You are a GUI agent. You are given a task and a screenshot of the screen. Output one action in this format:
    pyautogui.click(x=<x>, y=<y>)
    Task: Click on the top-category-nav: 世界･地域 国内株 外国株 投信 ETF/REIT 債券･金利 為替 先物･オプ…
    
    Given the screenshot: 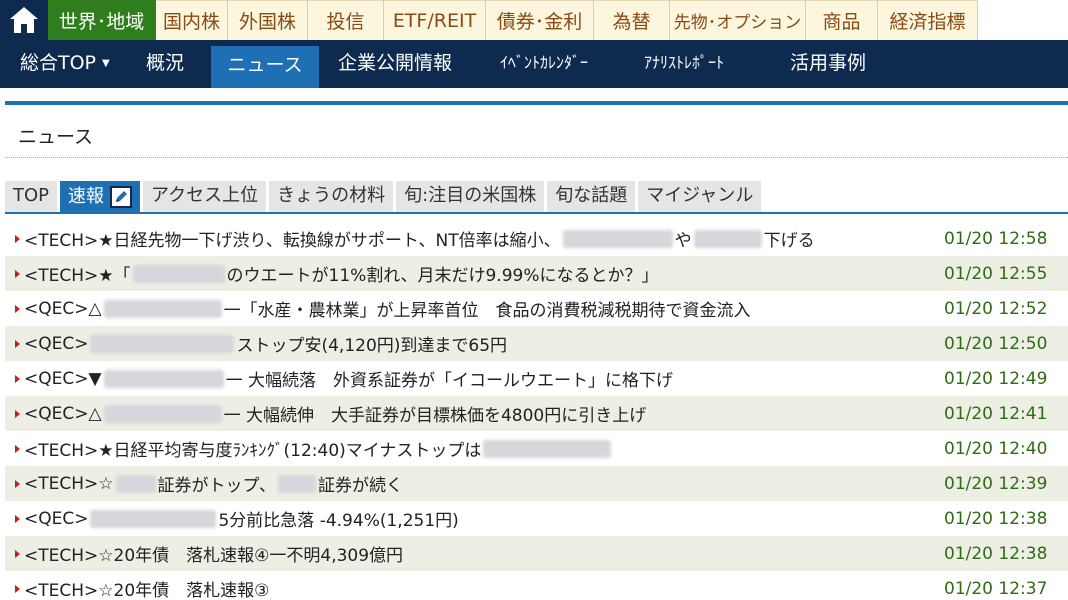 What is the action you would take?
    pyautogui.click(x=534, y=20)
    